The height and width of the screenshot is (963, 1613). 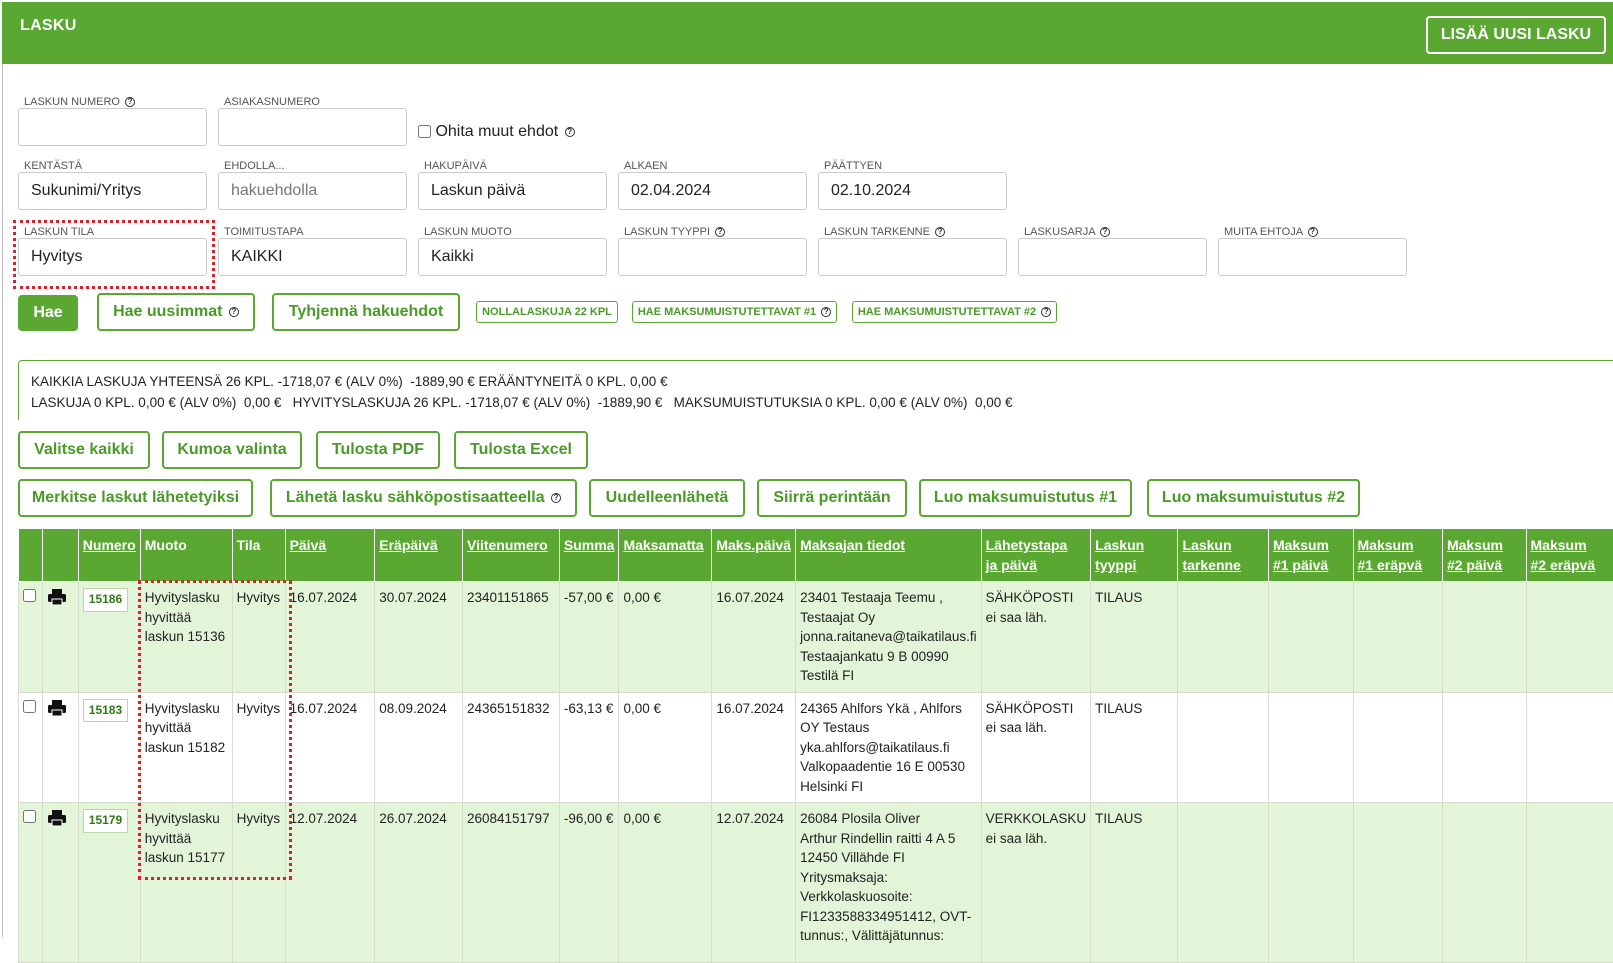 I want to click on highlight-box-columns, so click(x=215, y=730).